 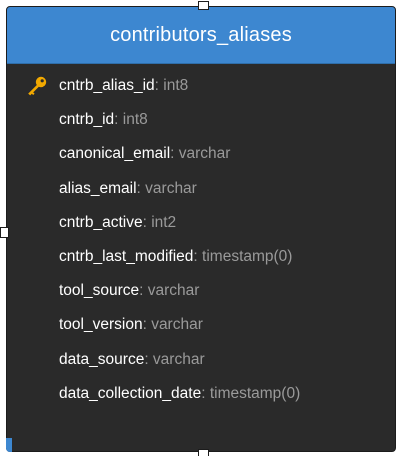 What do you see at coordinates (396, 232) in the screenshot?
I see `connection-handle-right` at bounding box center [396, 232].